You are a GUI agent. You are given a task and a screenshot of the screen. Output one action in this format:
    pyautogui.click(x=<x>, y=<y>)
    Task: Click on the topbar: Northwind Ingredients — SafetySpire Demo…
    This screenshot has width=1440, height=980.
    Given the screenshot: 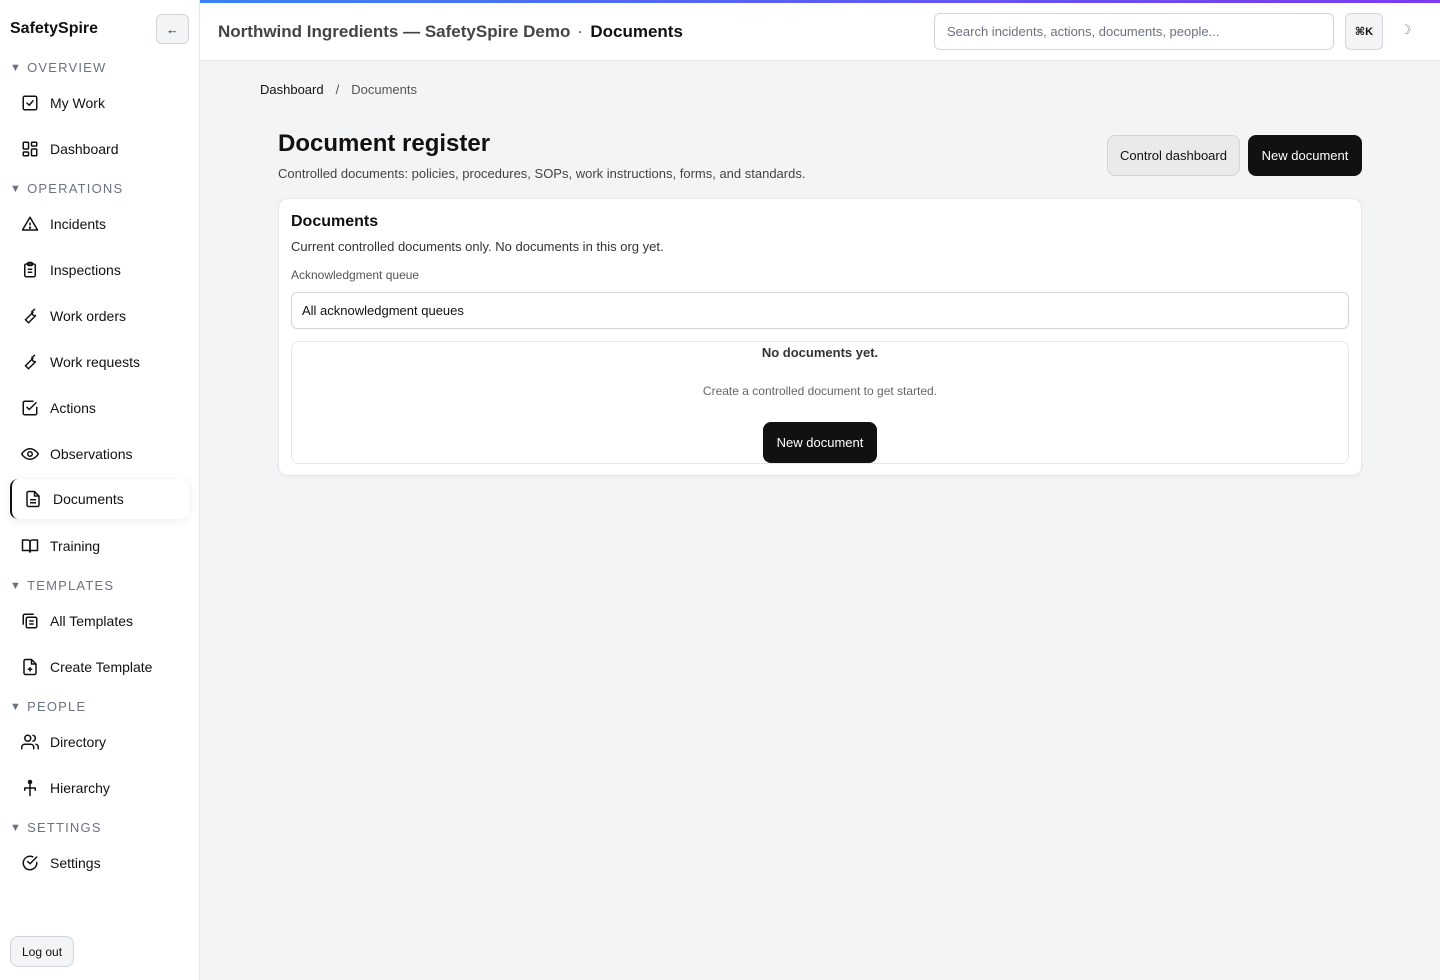 What is the action you would take?
    pyautogui.click(x=820, y=30)
    